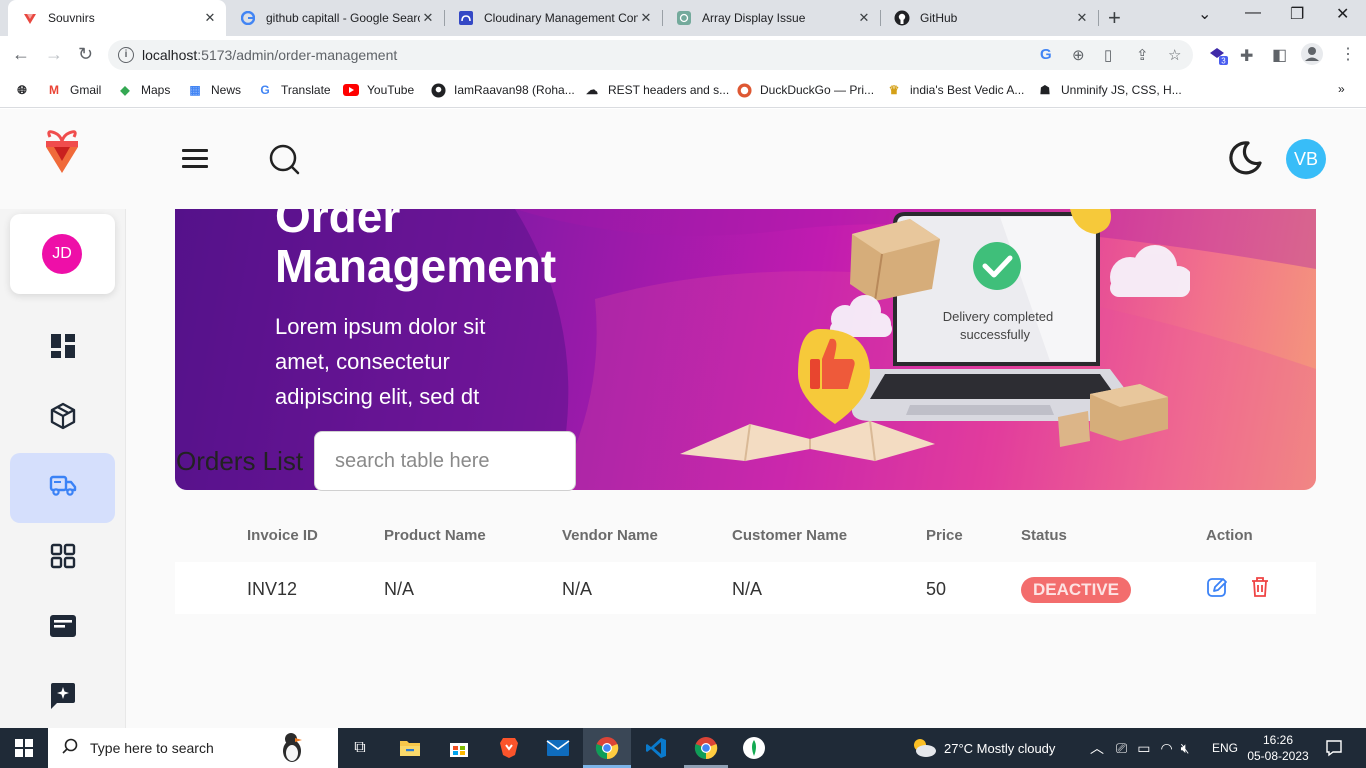  What do you see at coordinates (1142, 55) in the screenshot?
I see `share-icon: ⇪` at bounding box center [1142, 55].